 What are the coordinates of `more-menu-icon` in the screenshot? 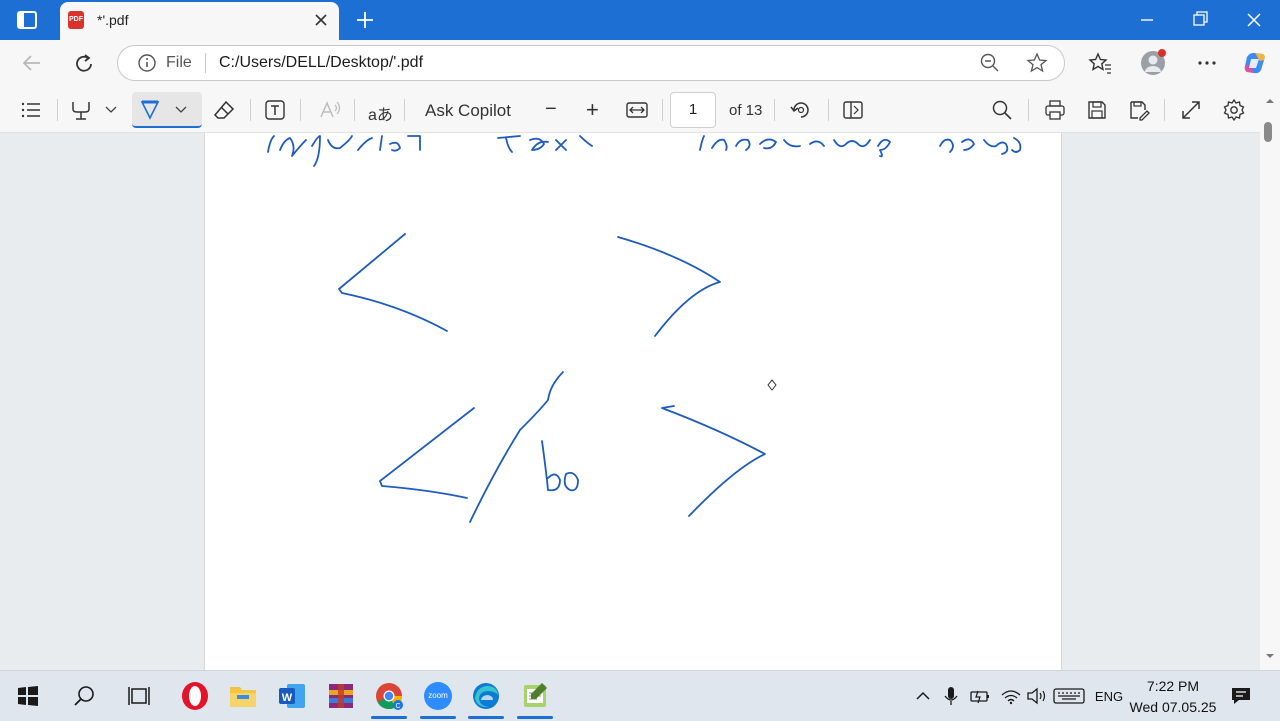 It's located at (1207, 63).